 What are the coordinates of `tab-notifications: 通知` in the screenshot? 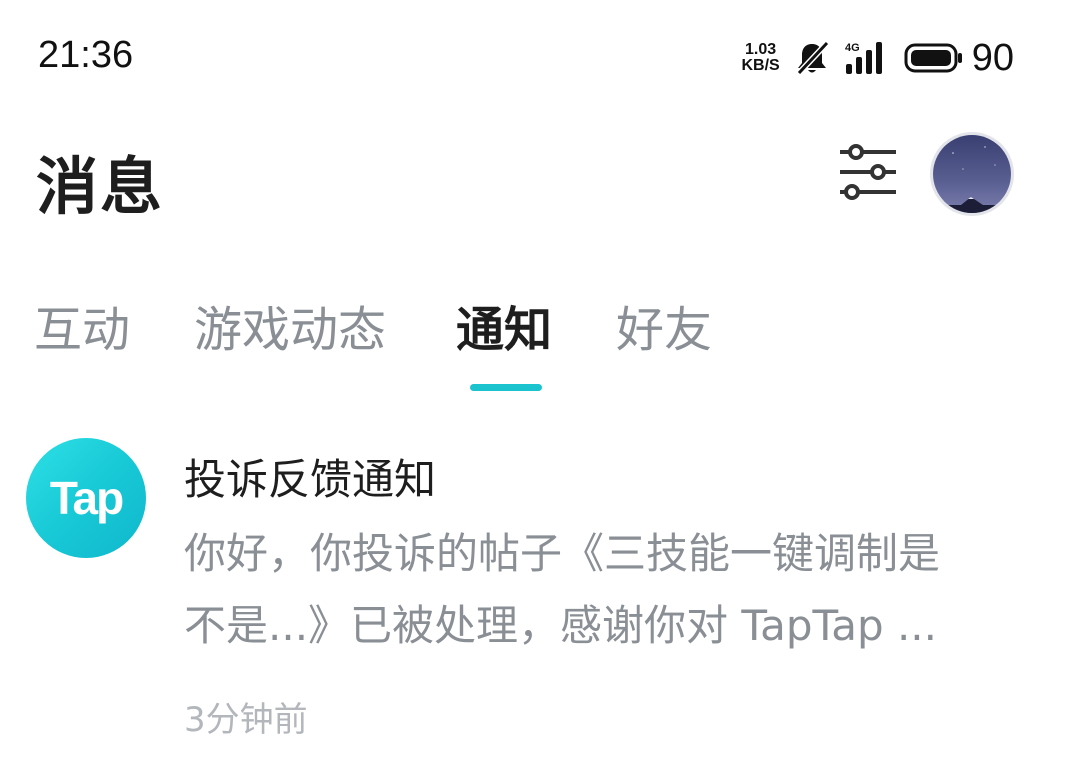 It's located at (504, 325).